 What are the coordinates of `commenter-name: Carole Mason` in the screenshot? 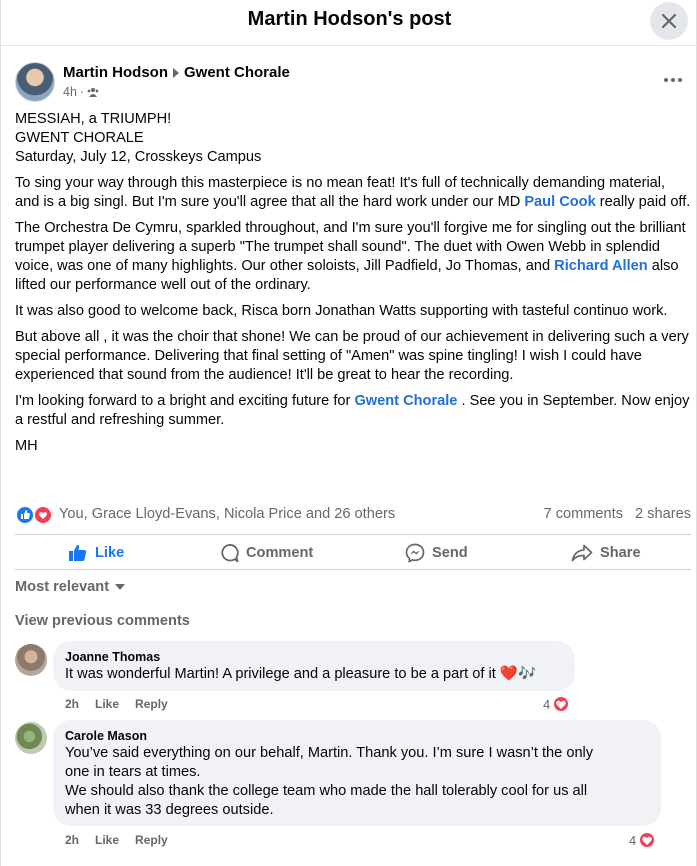 It's located at (357, 736).